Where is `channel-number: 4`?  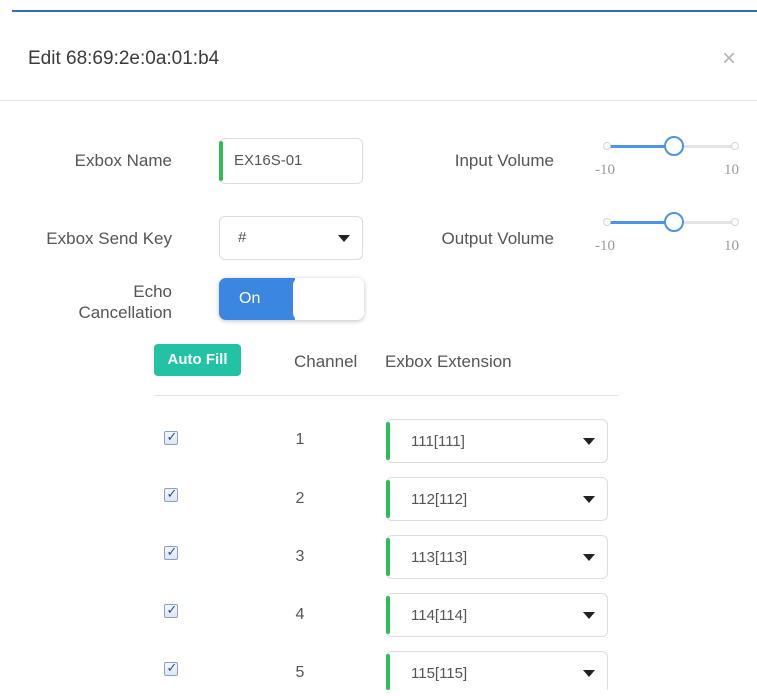 channel-number: 4 is located at coordinates (300, 614).